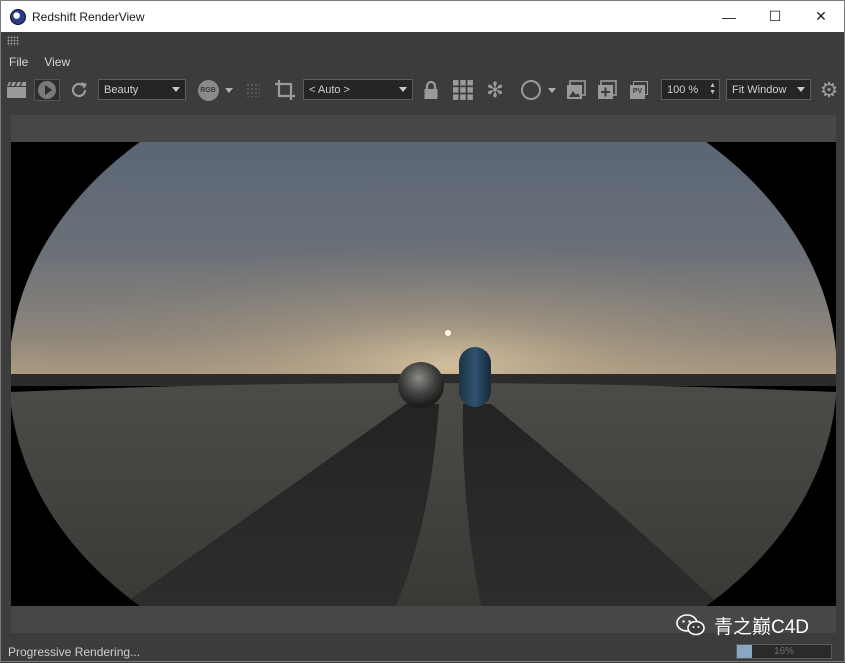 The width and height of the screenshot is (845, 663). Describe the element at coordinates (88, 16) in the screenshot. I see `window-title: Redshift RenderView` at that location.